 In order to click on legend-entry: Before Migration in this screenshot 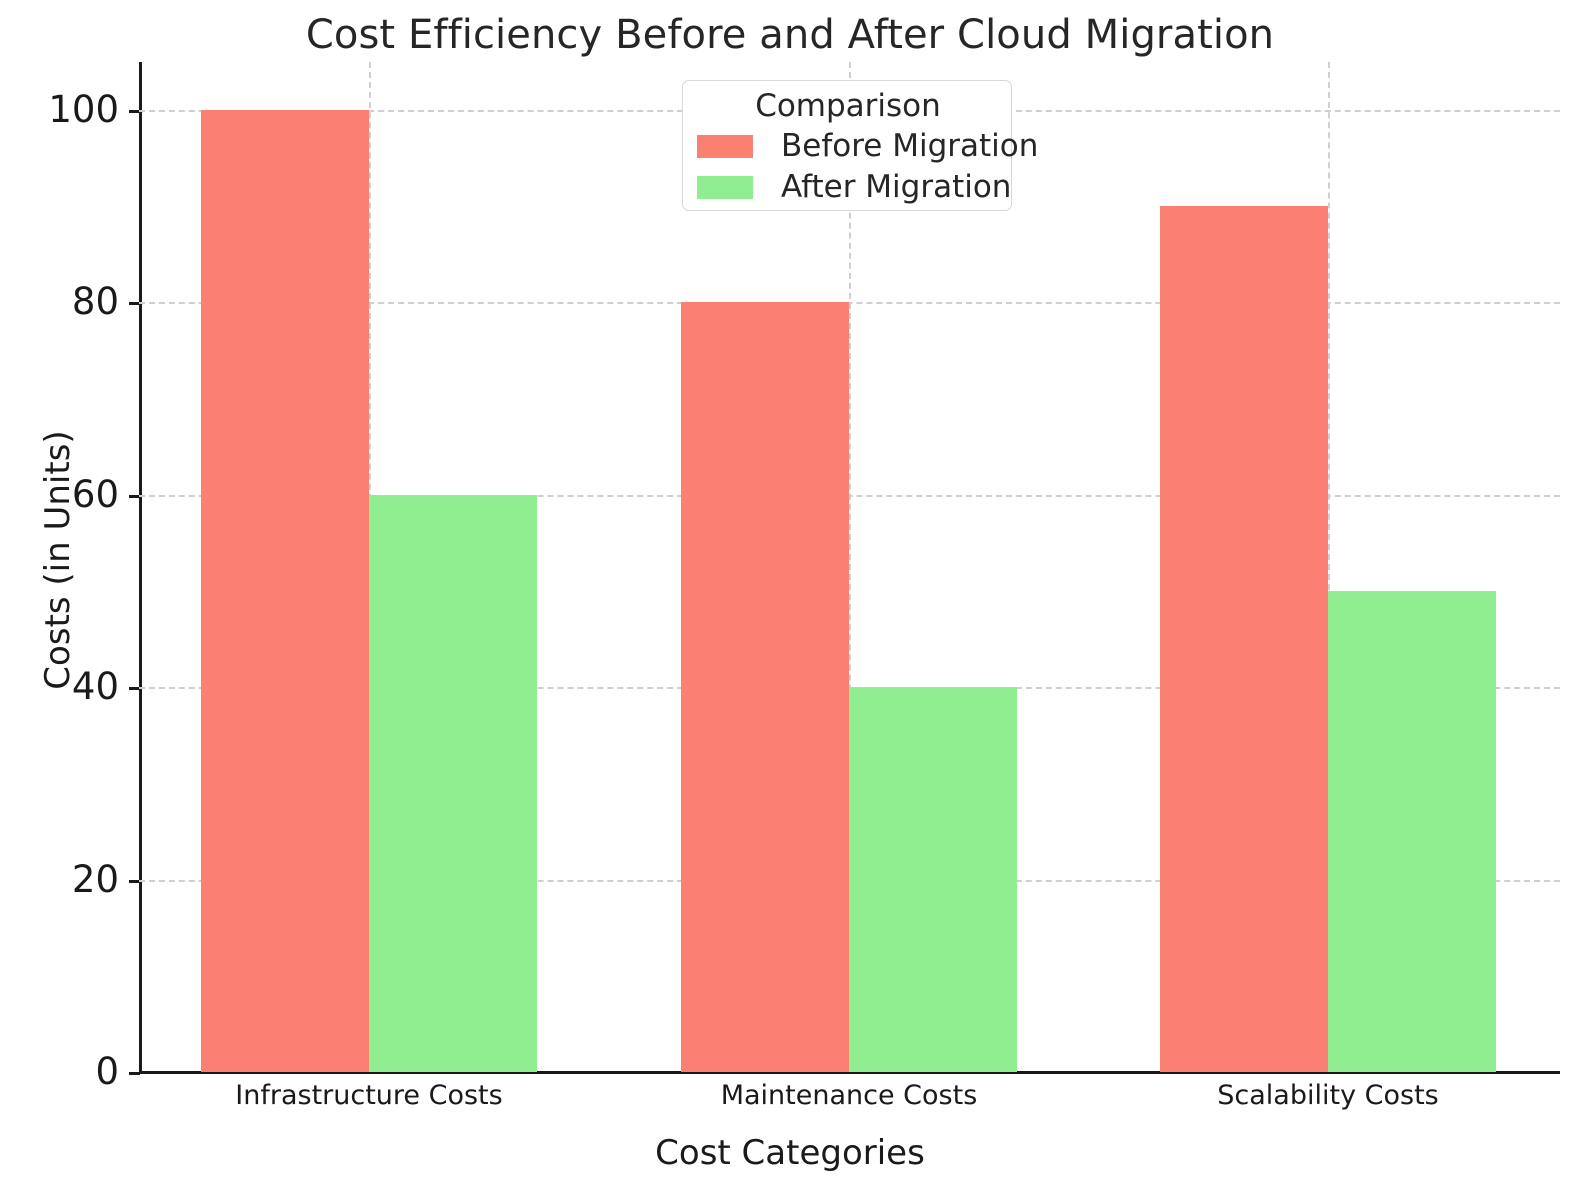, I will do `click(867, 146)`.